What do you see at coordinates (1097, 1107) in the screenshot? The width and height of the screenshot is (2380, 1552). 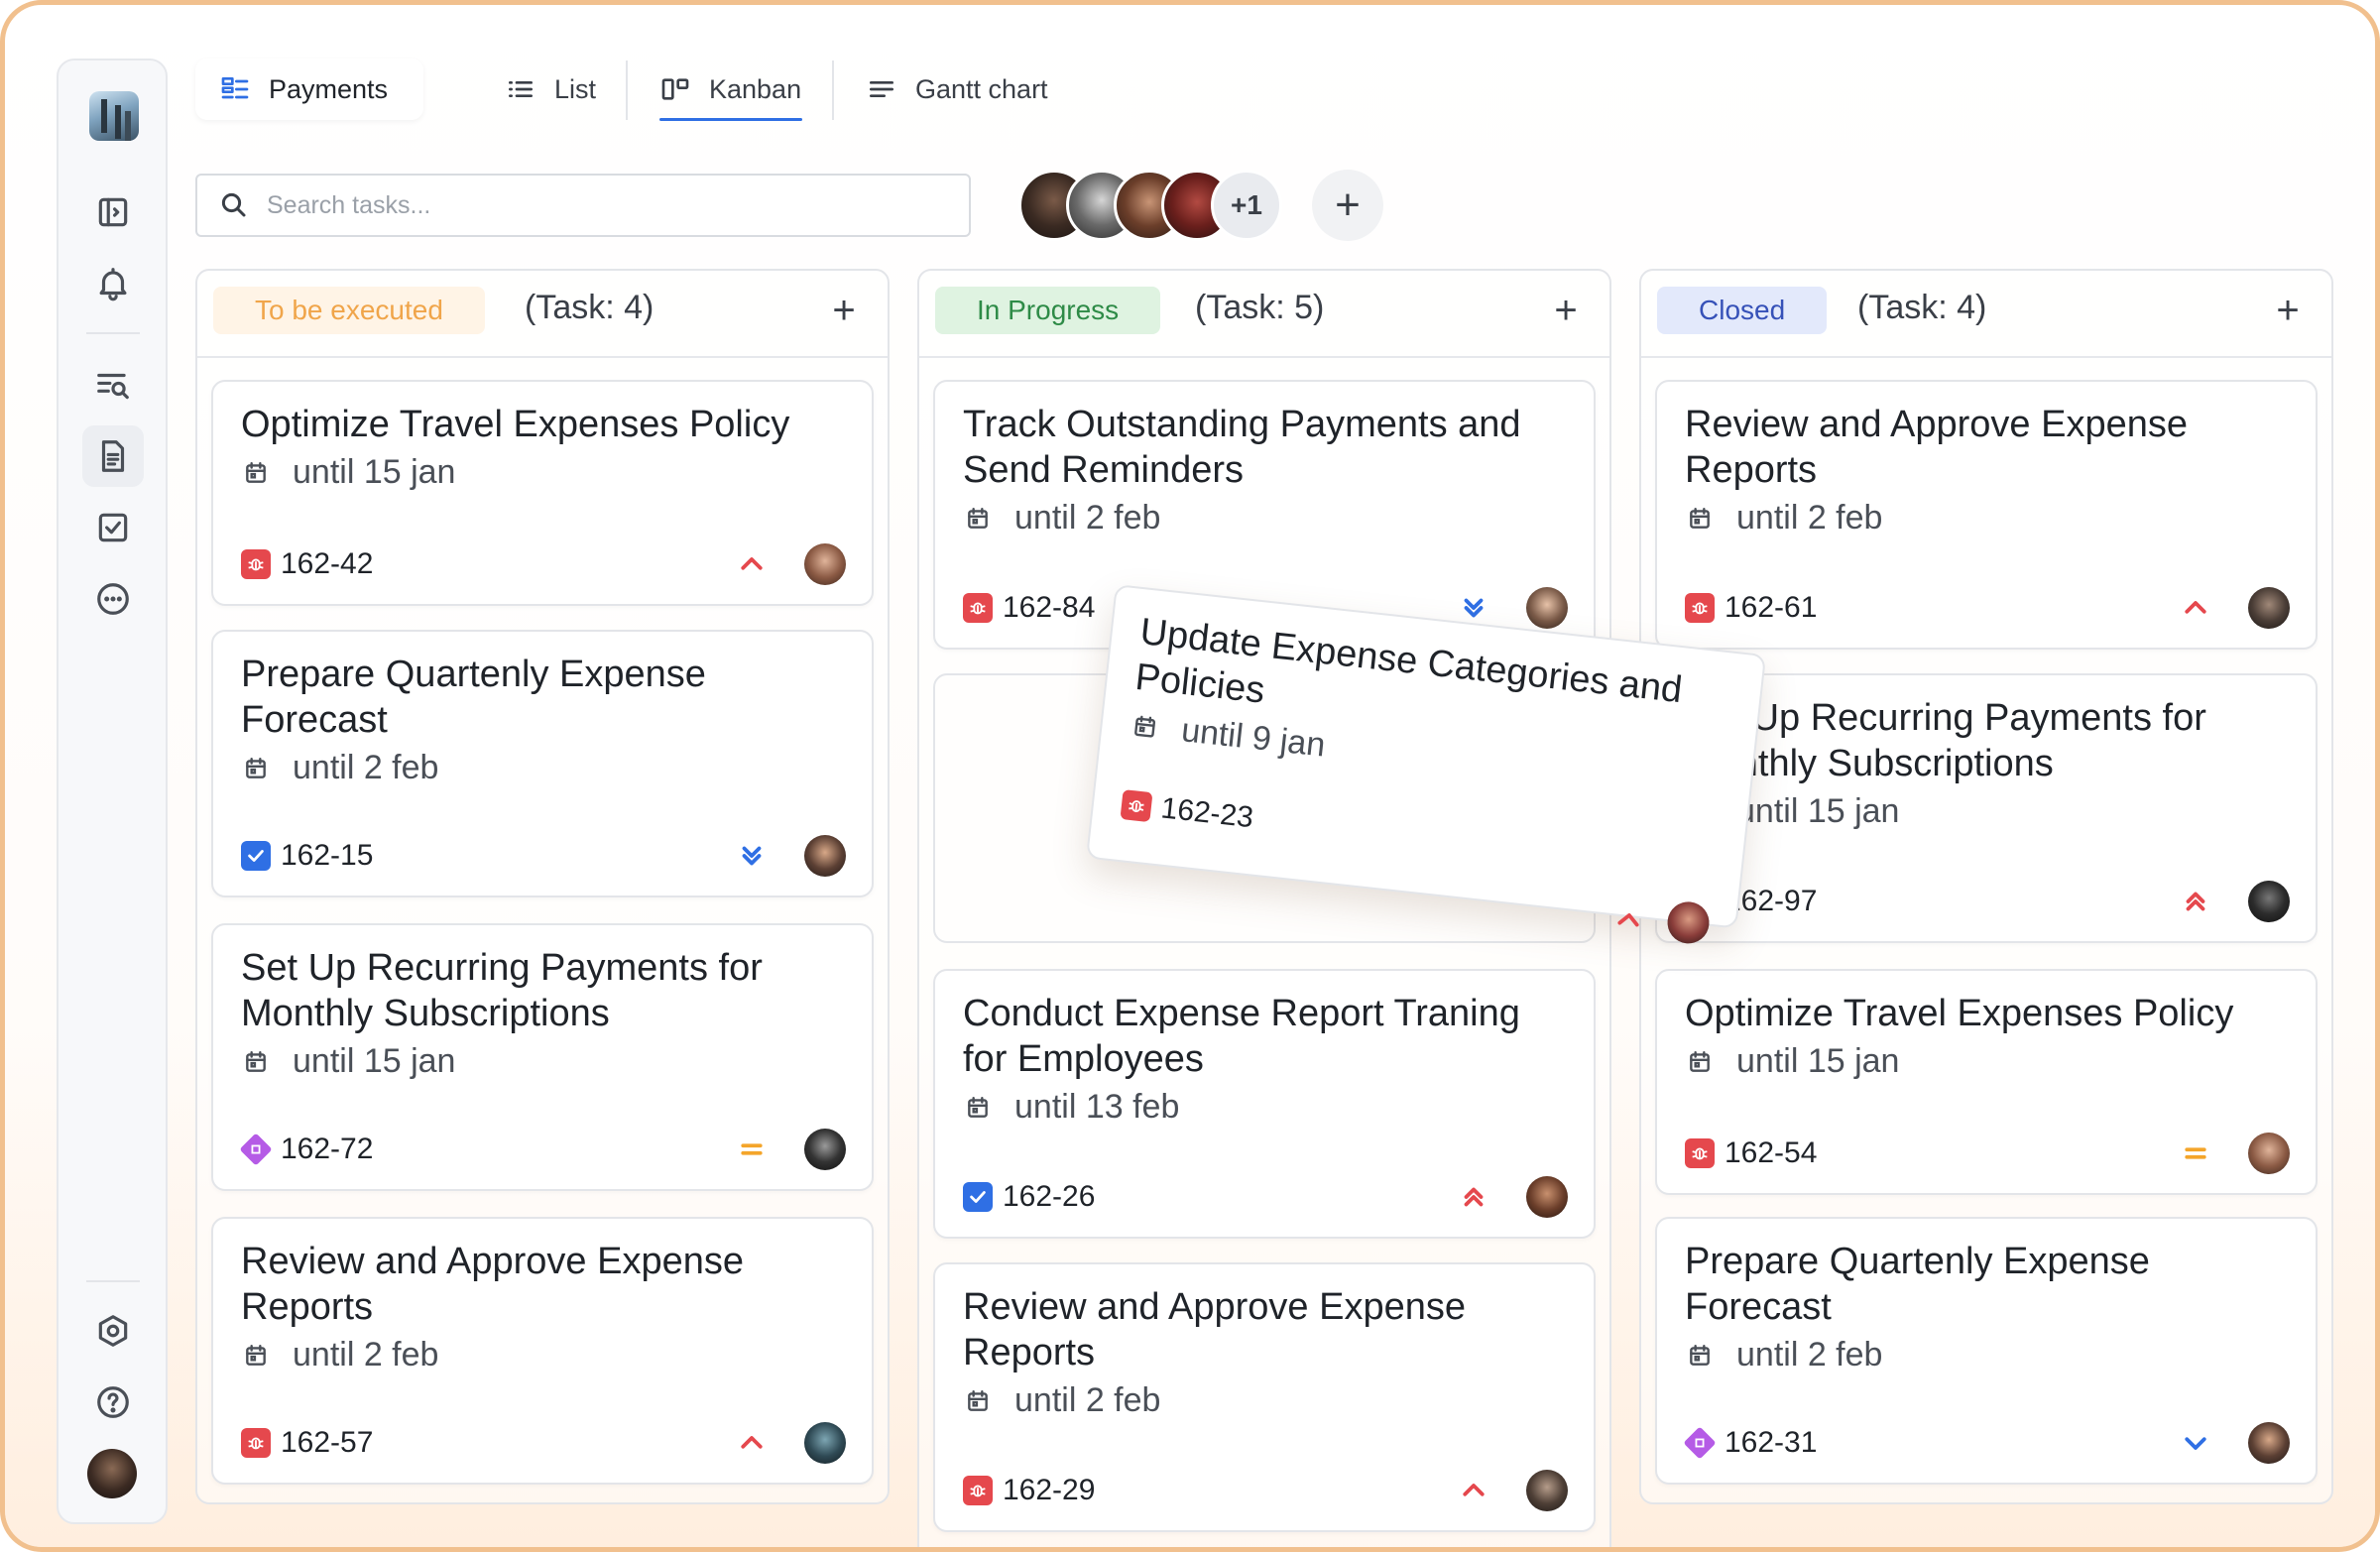 I see `due-date-text: until 13 feb` at bounding box center [1097, 1107].